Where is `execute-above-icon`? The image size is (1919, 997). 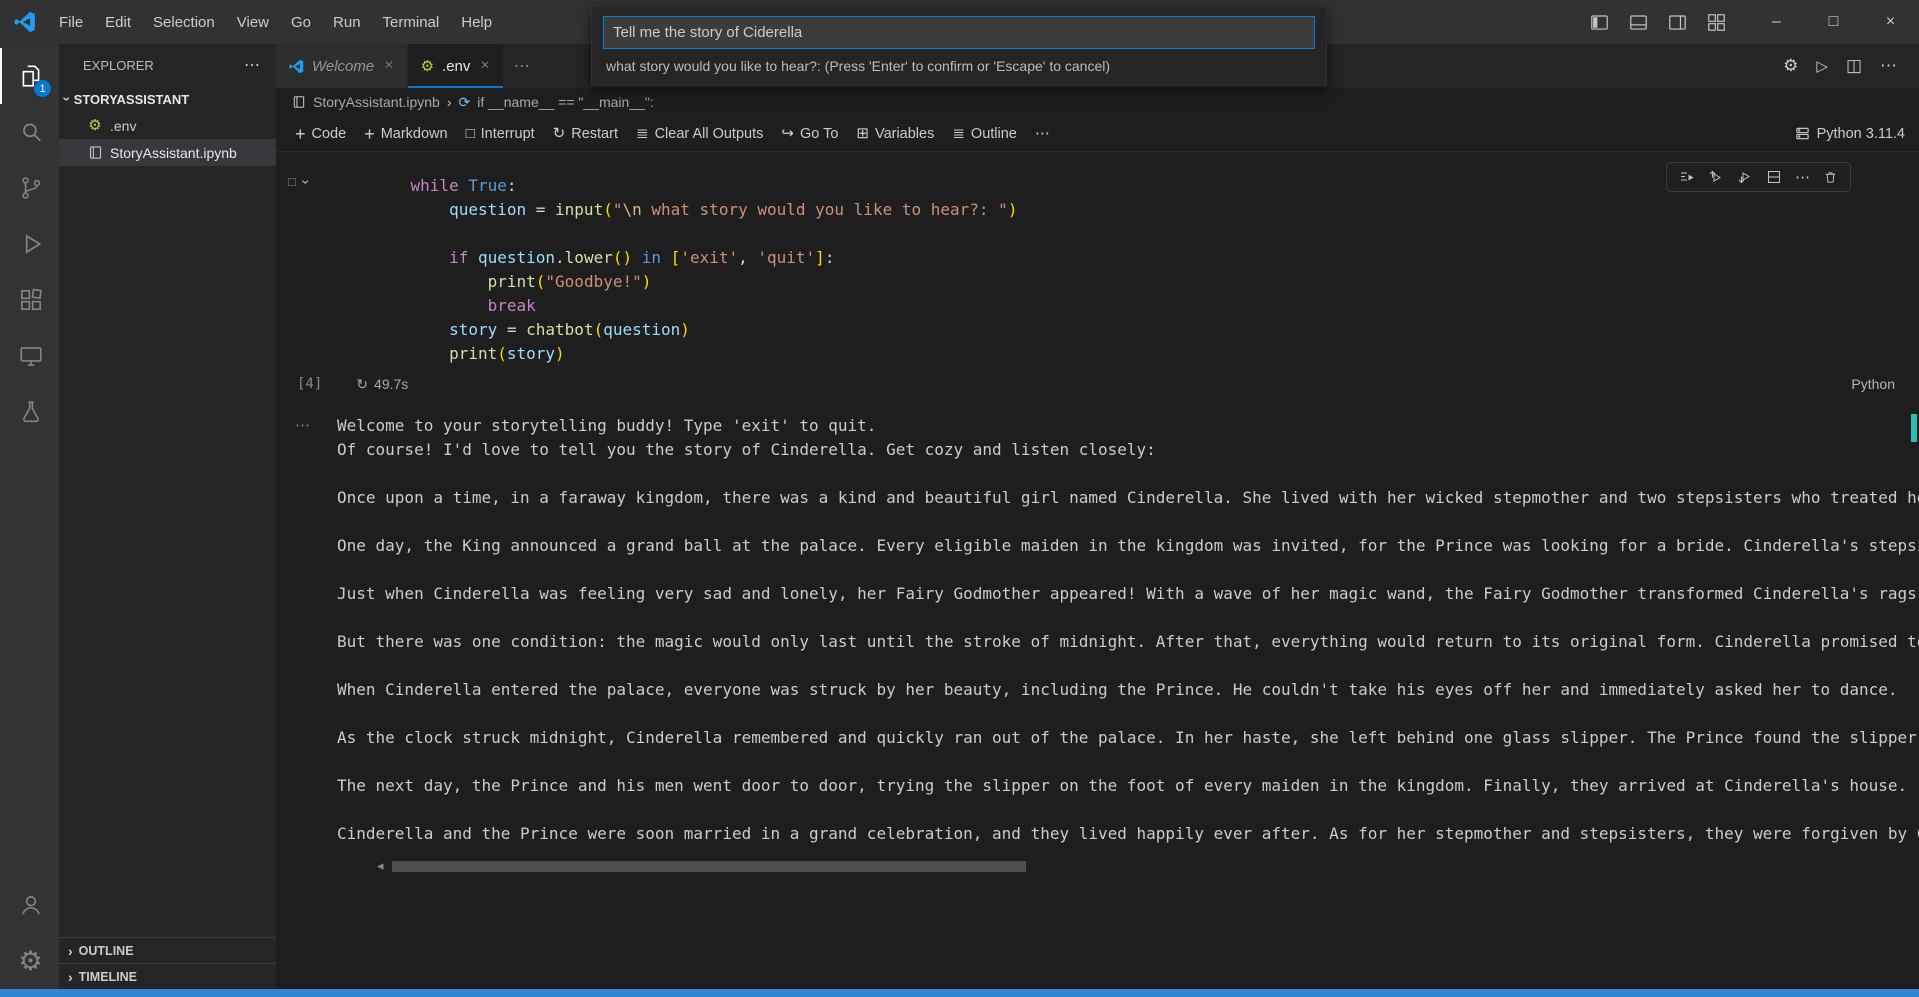 execute-above-icon is located at coordinates (1716, 177).